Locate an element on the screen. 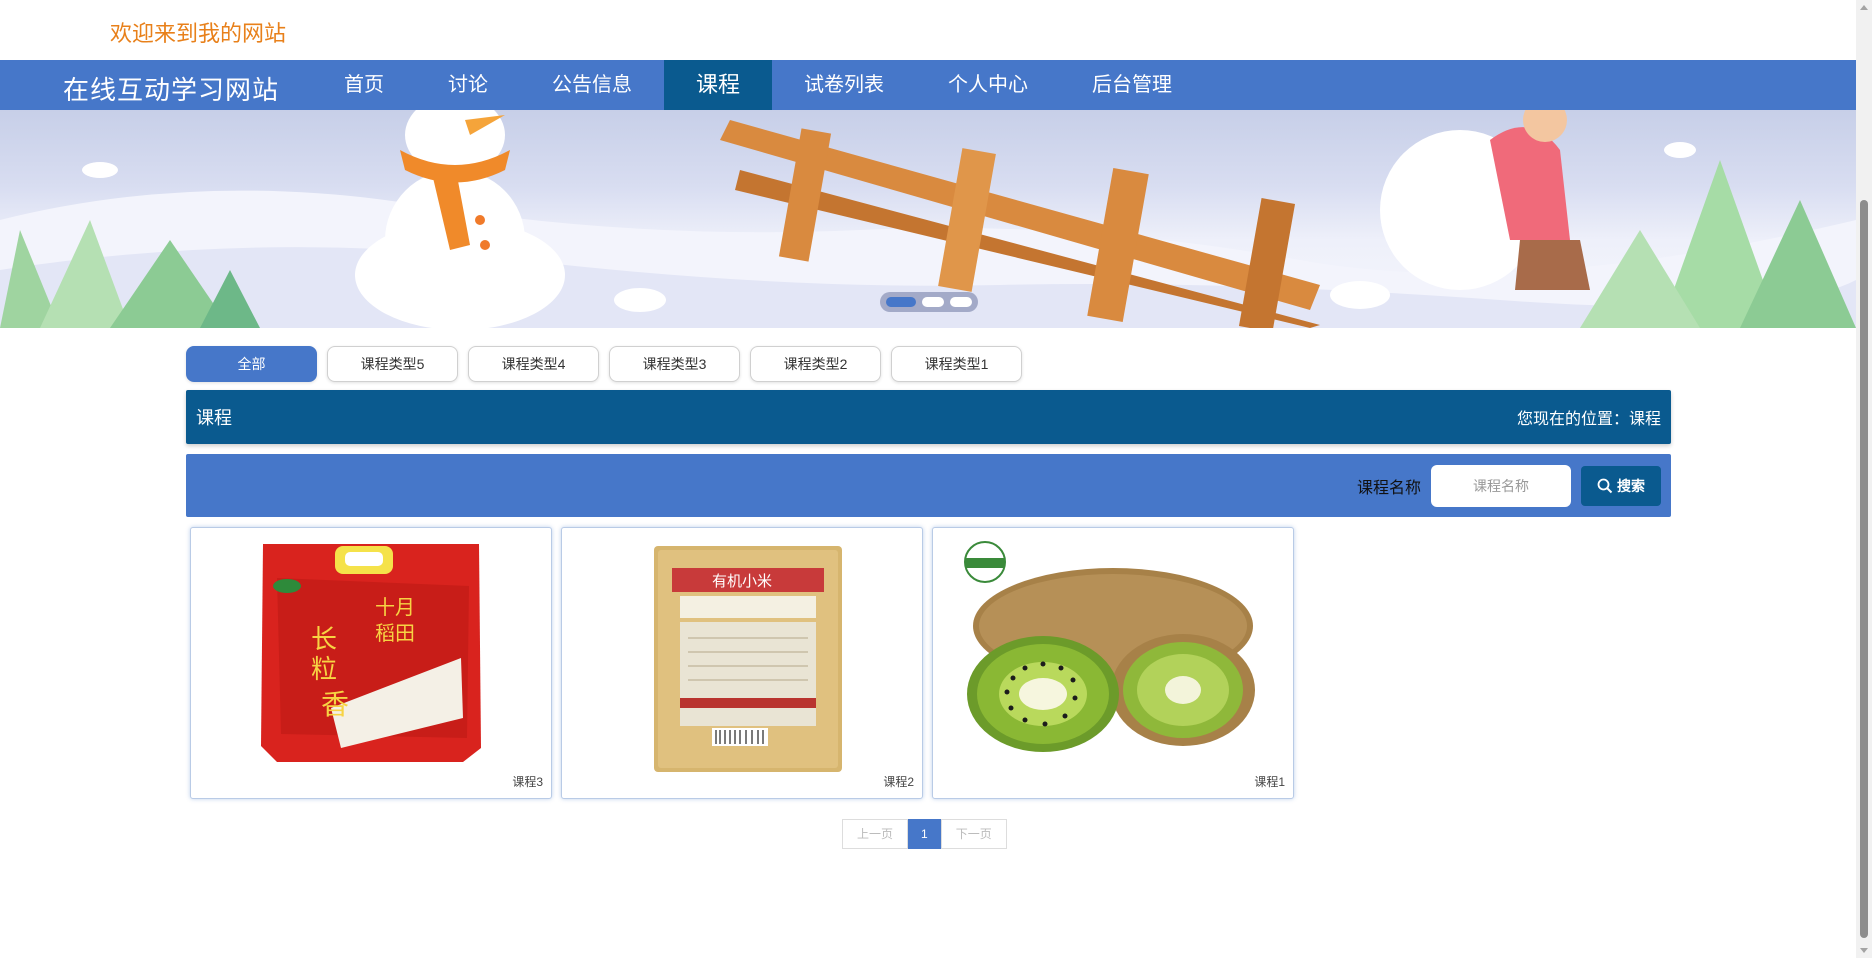  scroll-down-arrow-icon is located at coordinates (1864, 950).